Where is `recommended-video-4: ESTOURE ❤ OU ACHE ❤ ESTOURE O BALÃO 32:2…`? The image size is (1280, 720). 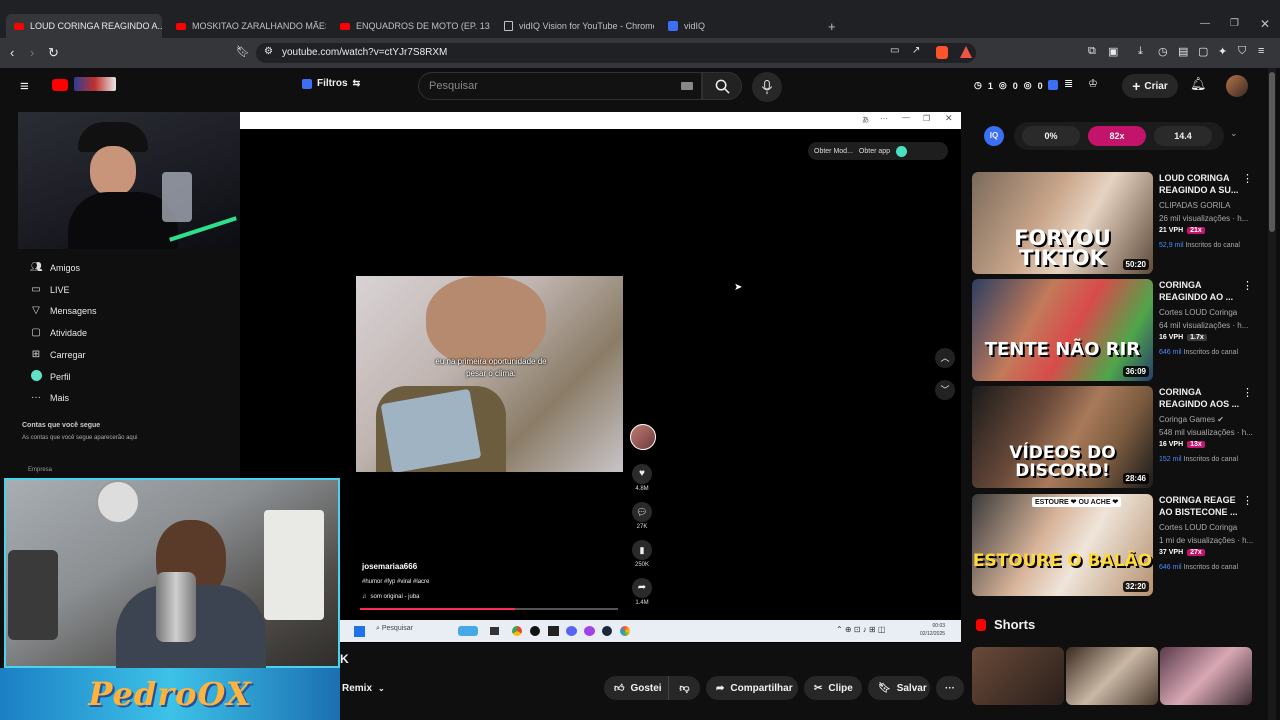
recommended-video-4: ESTOURE ❤ OU ACHE ❤ ESTOURE O BALÃO 32:2… is located at coordinates (1117, 546).